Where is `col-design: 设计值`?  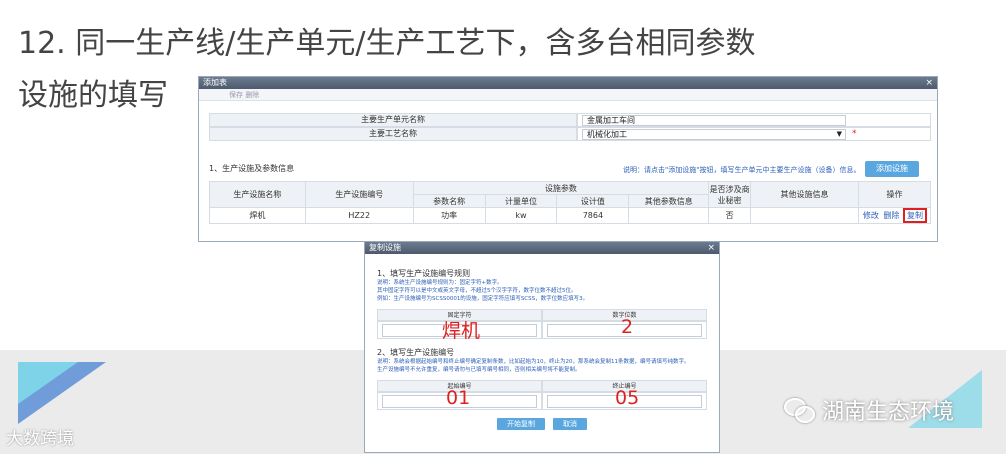 col-design: 设计值 is located at coordinates (593, 201).